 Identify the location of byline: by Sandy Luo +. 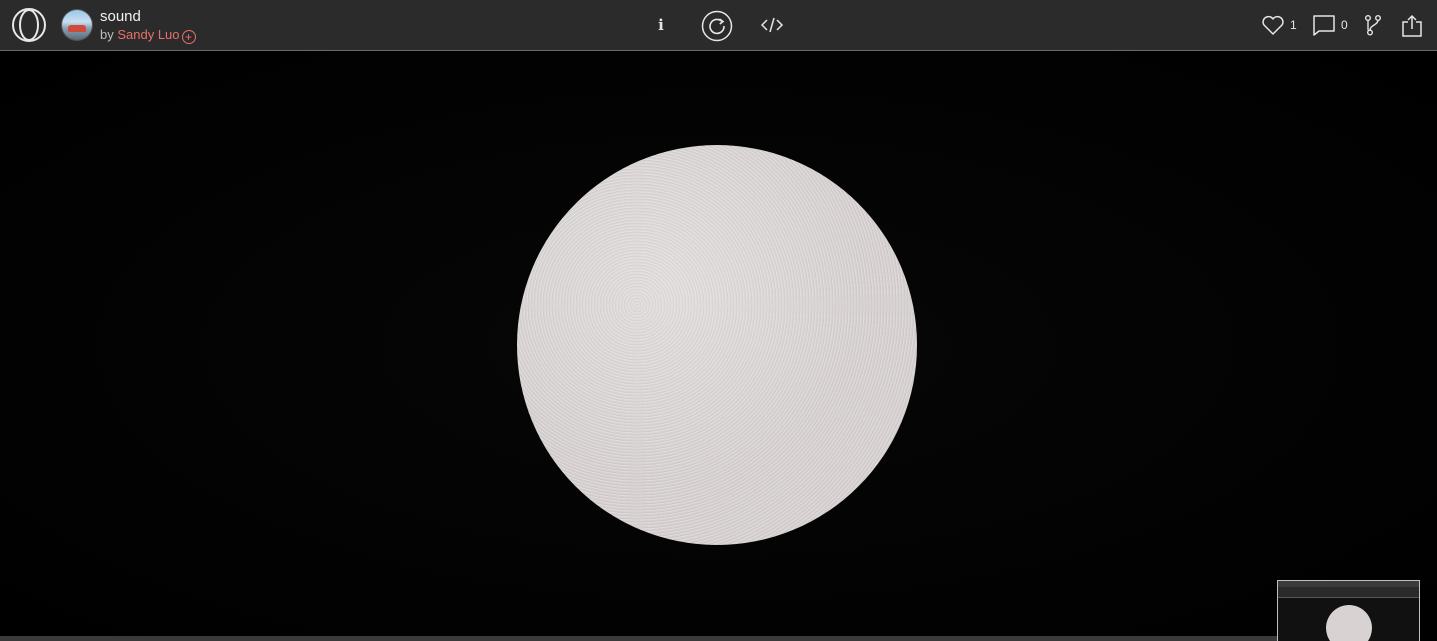
(148, 35).